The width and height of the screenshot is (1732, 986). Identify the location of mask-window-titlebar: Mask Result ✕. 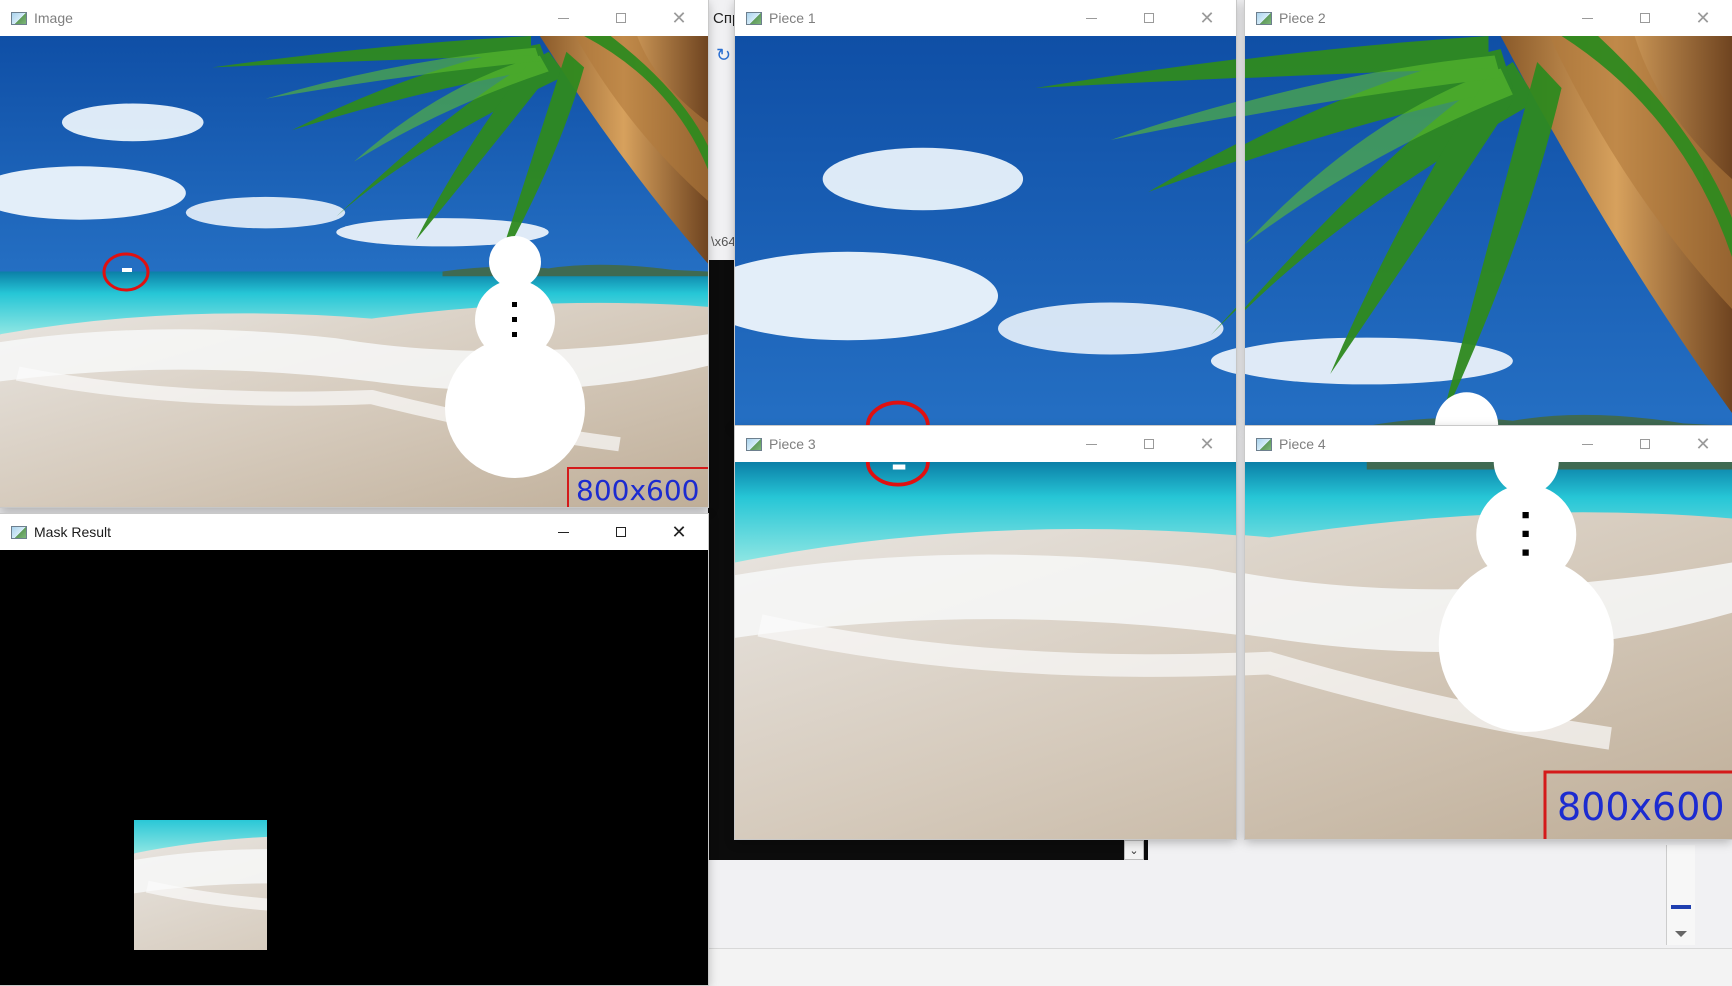
(354, 532).